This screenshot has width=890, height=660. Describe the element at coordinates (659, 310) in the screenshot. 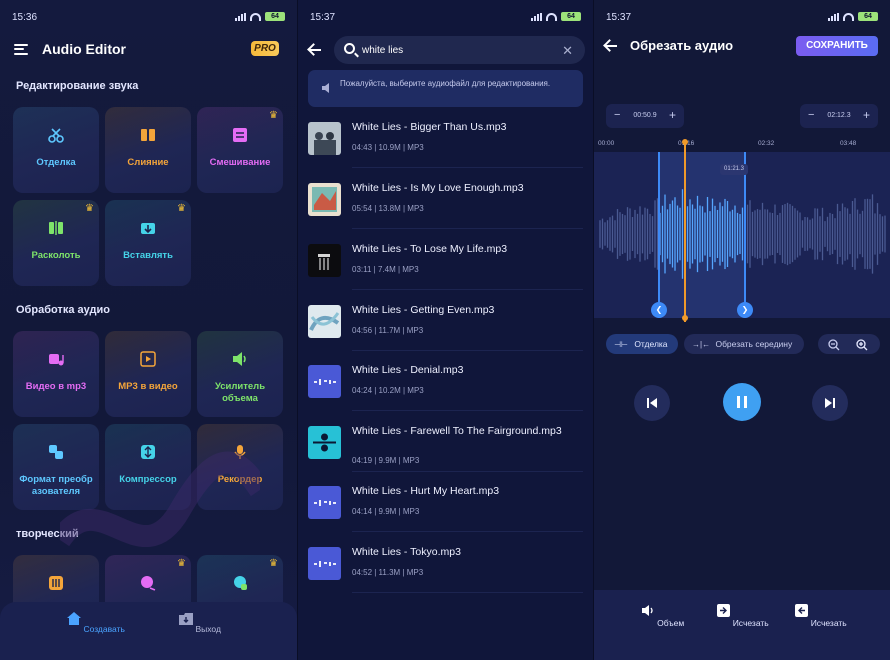

I see `trim-start-knob: ❮` at that location.